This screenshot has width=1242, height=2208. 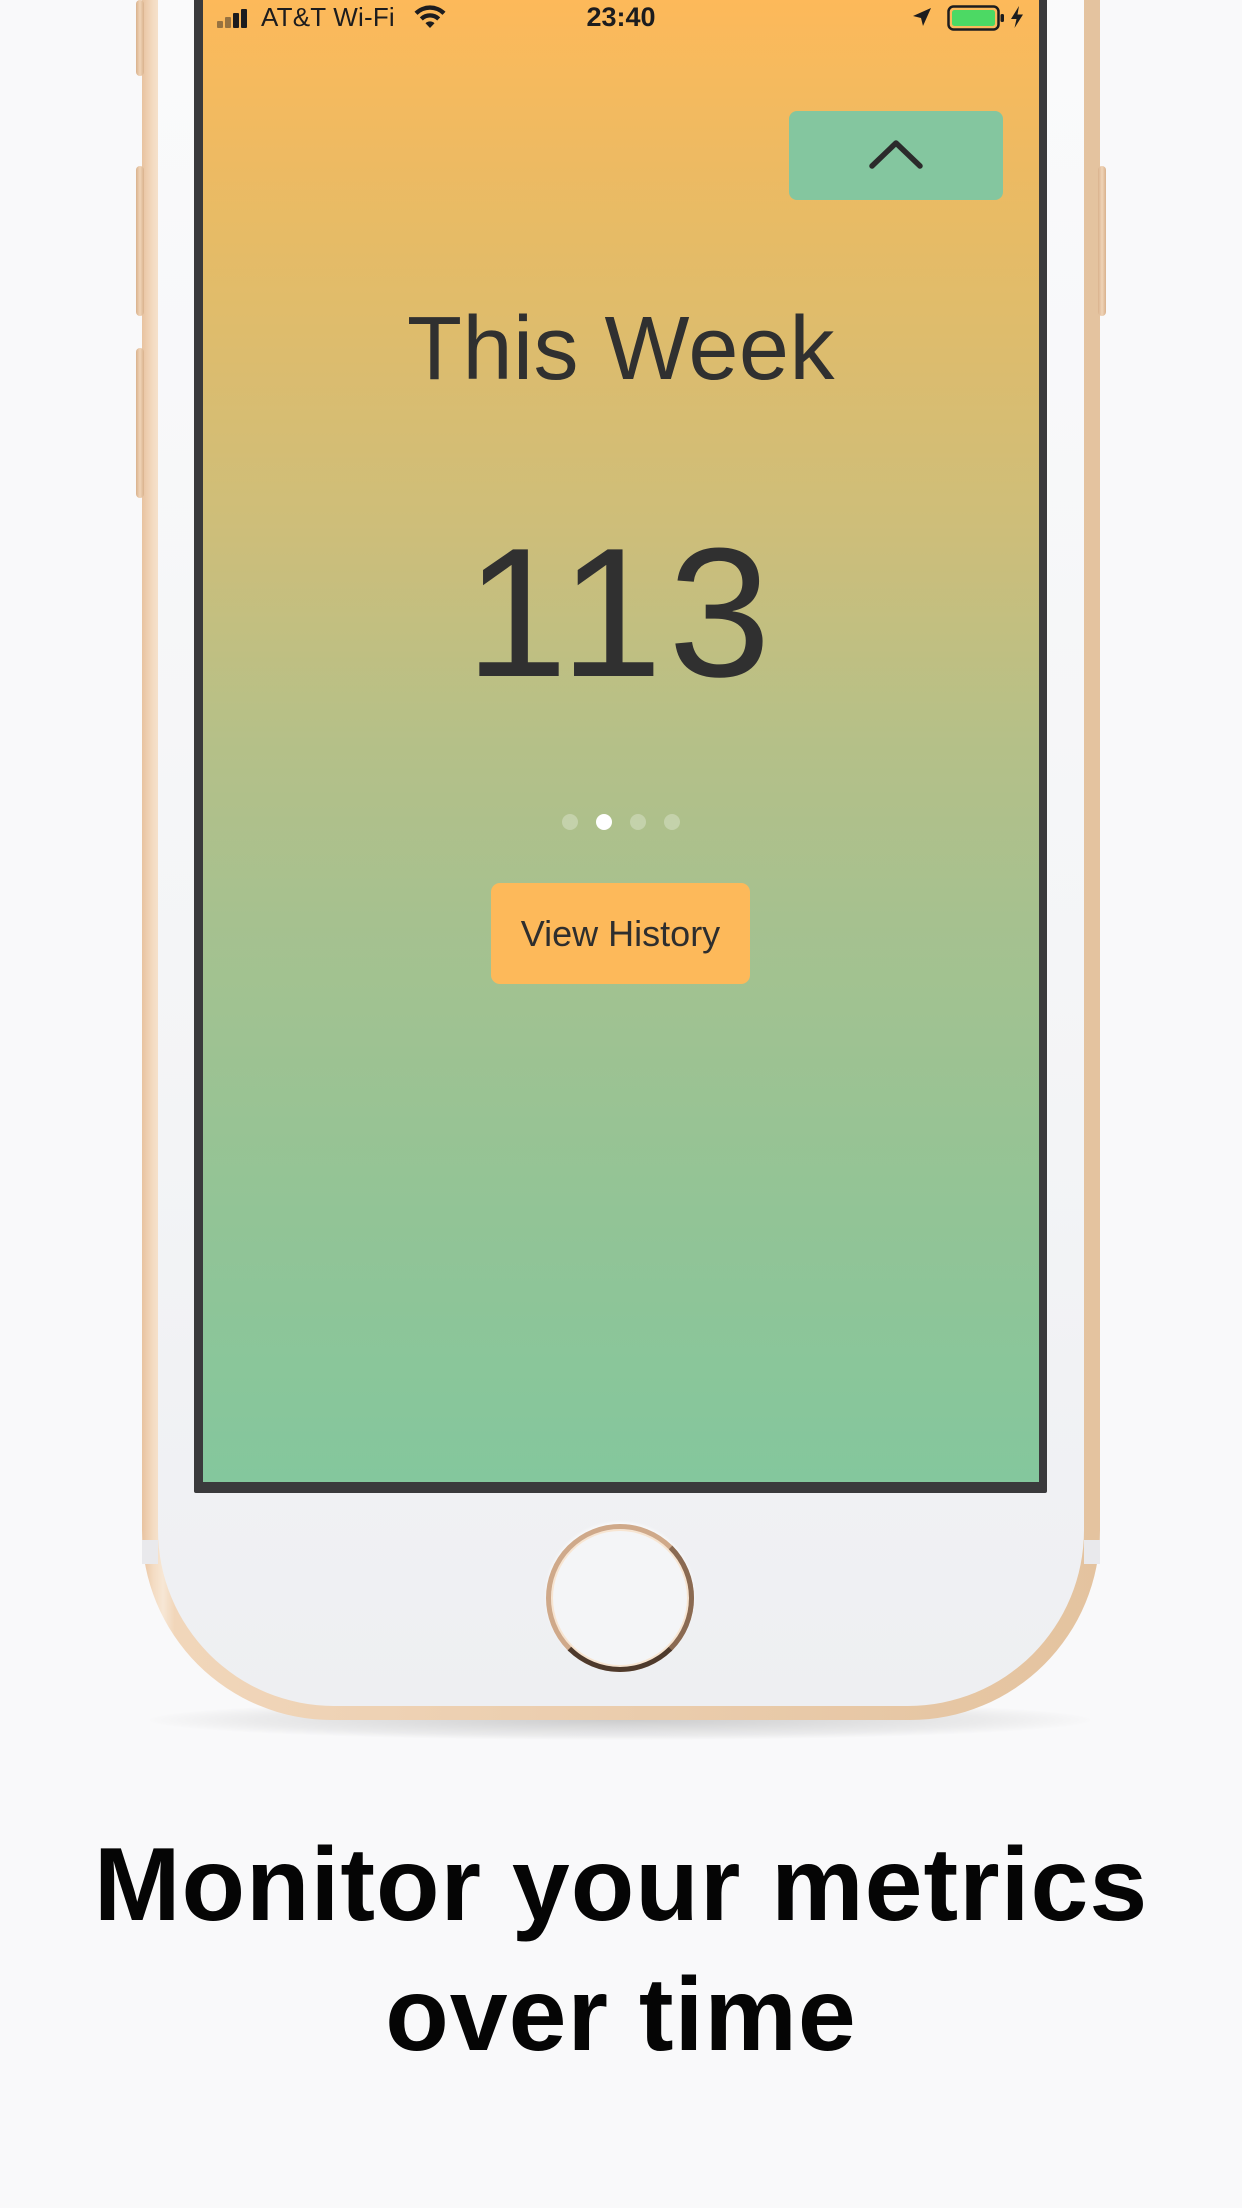 What do you see at coordinates (621, 824) in the screenshot?
I see `page-indicator` at bounding box center [621, 824].